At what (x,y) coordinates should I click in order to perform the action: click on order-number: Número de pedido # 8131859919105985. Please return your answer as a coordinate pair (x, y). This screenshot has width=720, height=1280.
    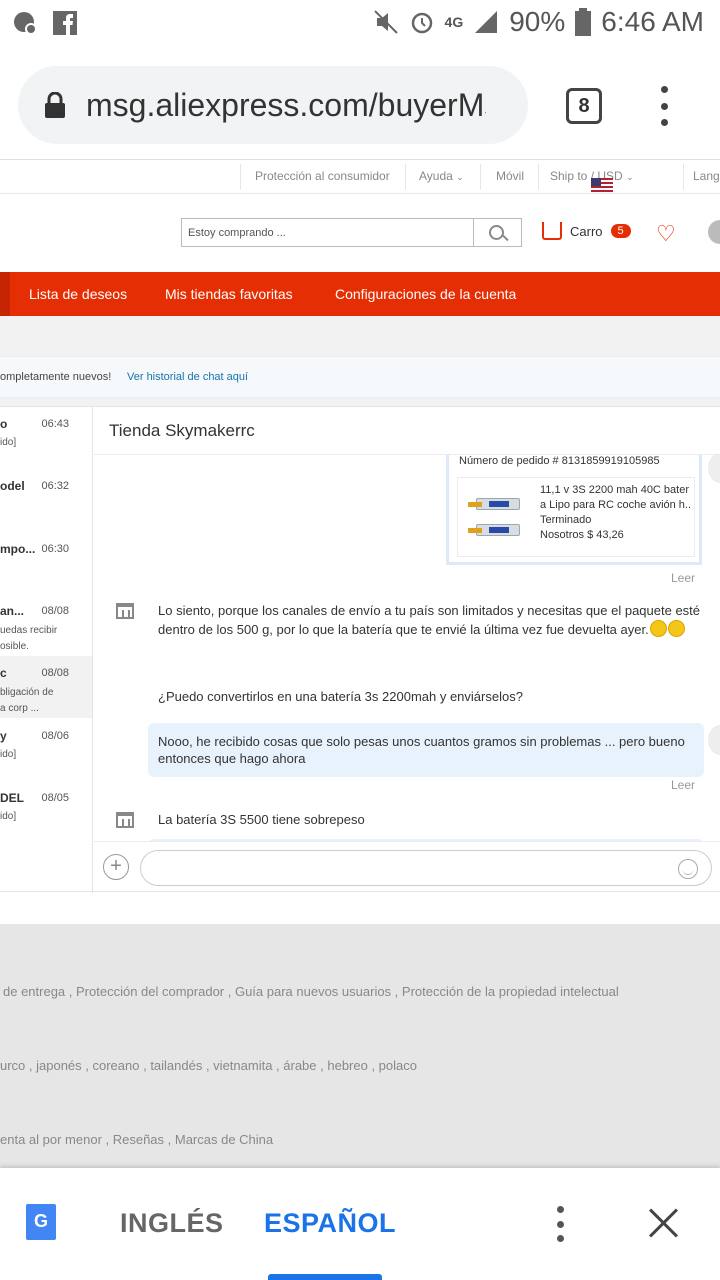
    Looking at the image, I should click on (559, 461).